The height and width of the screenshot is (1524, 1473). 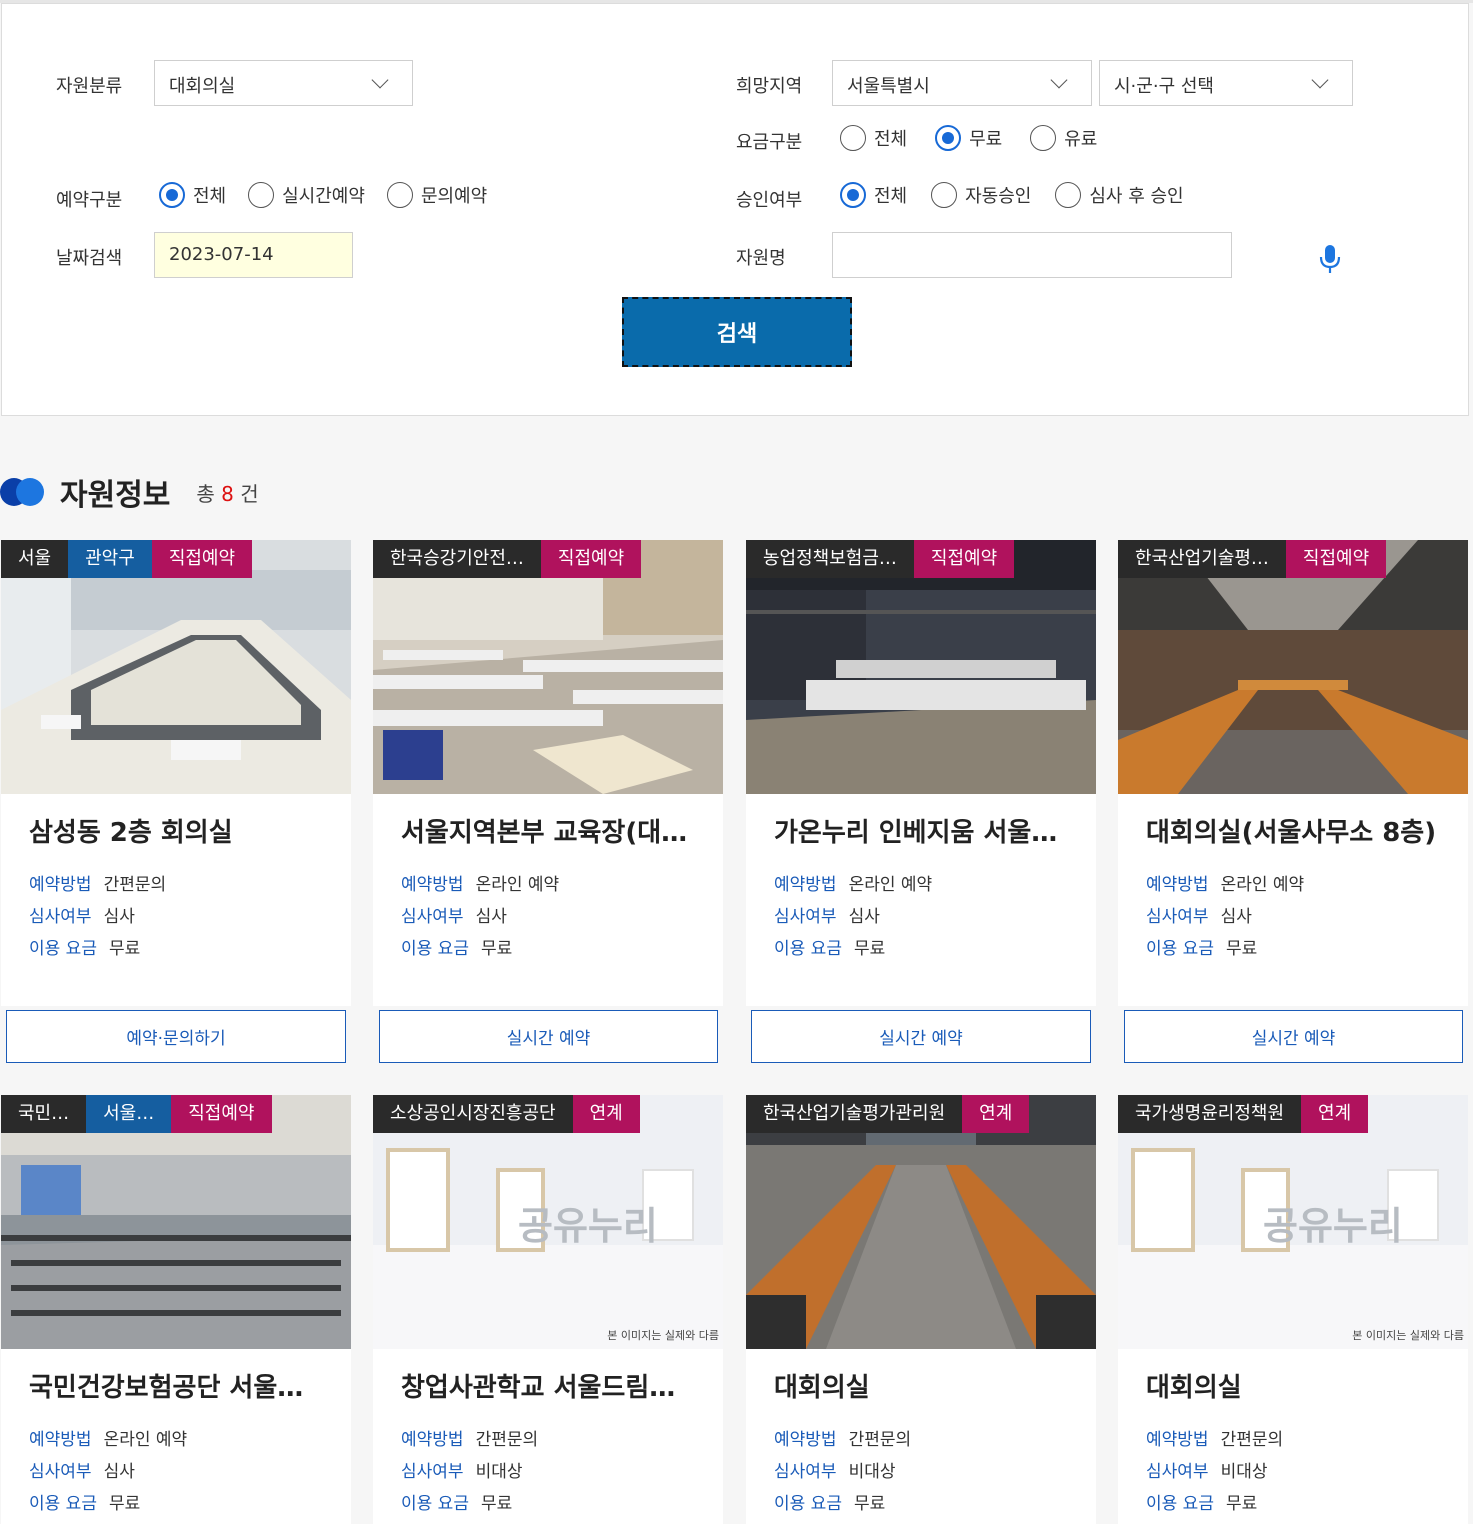 I want to click on radio-label: 전체, so click(x=891, y=139).